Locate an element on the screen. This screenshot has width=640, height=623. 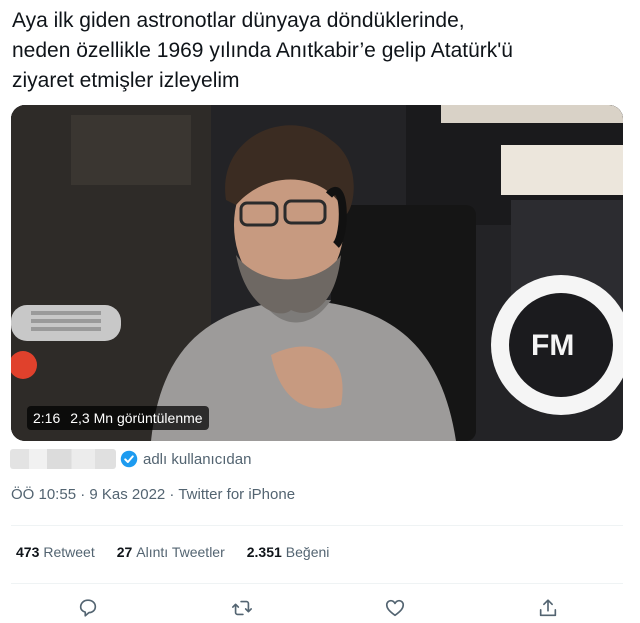
video-badge: 2:16 2,3 Mn görüntülenme is located at coordinates (118, 418).